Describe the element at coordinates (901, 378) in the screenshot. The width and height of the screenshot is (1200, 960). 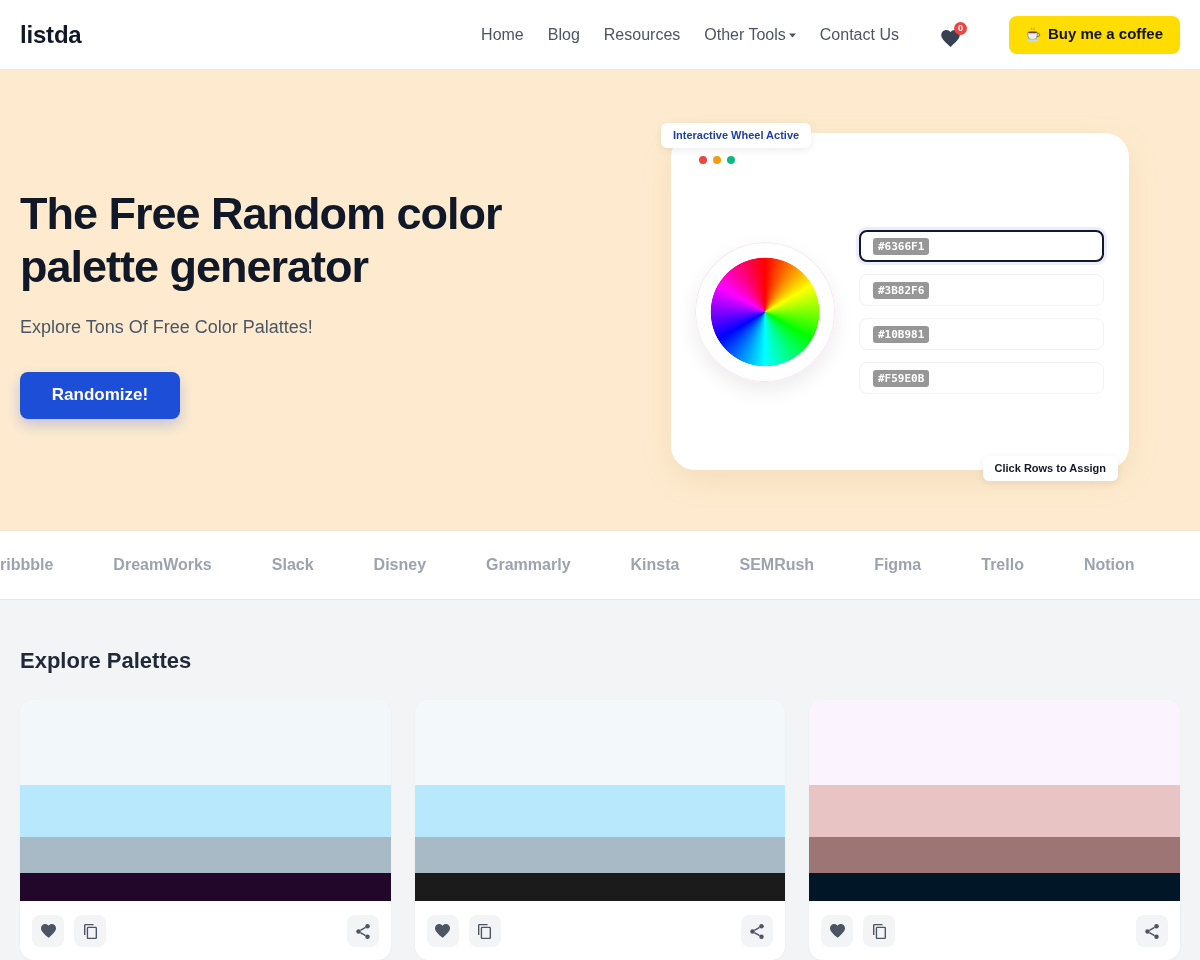
I see `hex-code-label: #F59E0B` at that location.